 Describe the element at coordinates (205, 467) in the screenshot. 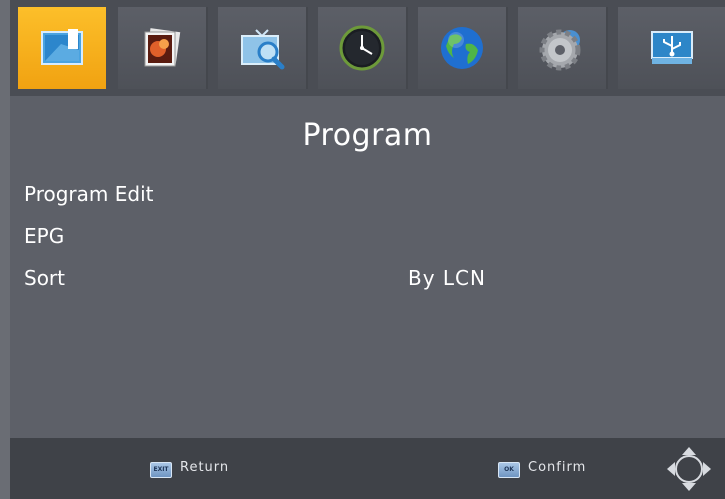

I see `return-hint: Return` at that location.